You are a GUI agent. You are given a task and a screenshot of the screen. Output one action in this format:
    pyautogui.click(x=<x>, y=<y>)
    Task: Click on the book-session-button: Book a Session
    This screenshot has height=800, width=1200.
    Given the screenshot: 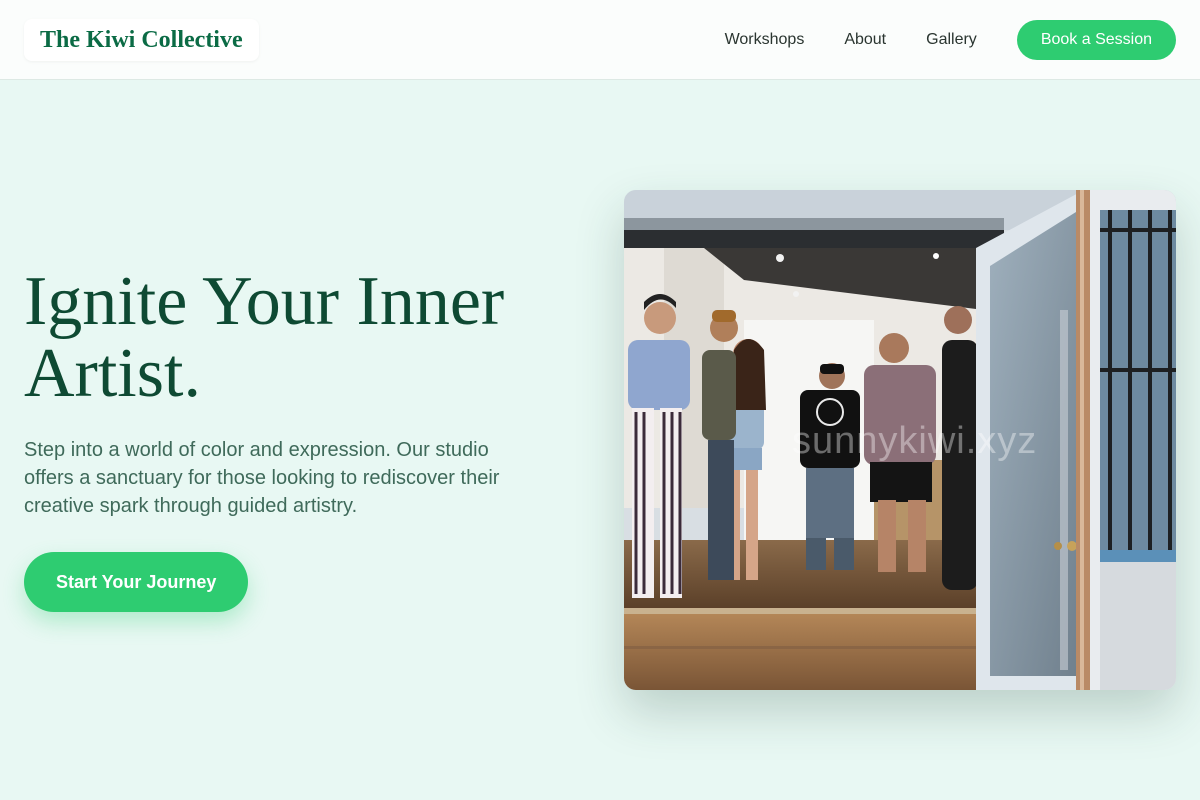 What is the action you would take?
    pyautogui.click(x=1096, y=40)
    